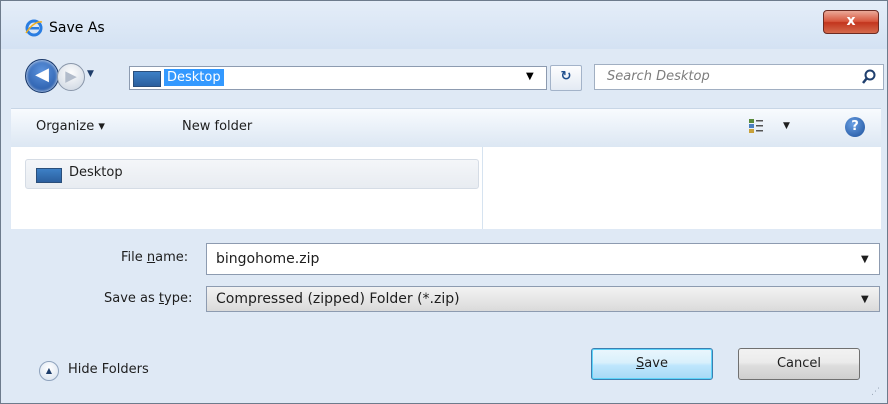 The width and height of the screenshot is (888, 404). What do you see at coordinates (148, 298) in the screenshot?
I see `save-as-type-label: Save as type:` at bounding box center [148, 298].